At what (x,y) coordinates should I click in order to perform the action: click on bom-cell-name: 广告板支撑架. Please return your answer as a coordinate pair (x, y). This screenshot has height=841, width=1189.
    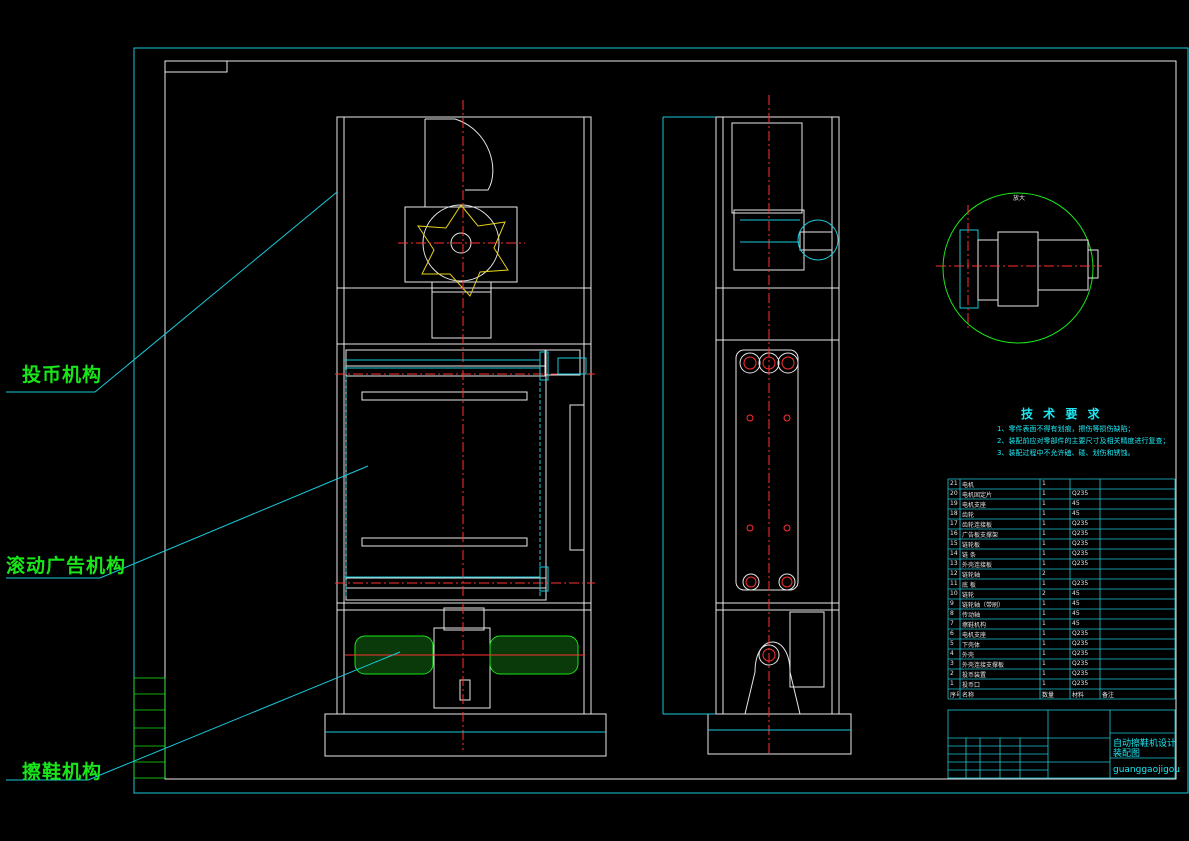
    Looking at the image, I should click on (980, 535).